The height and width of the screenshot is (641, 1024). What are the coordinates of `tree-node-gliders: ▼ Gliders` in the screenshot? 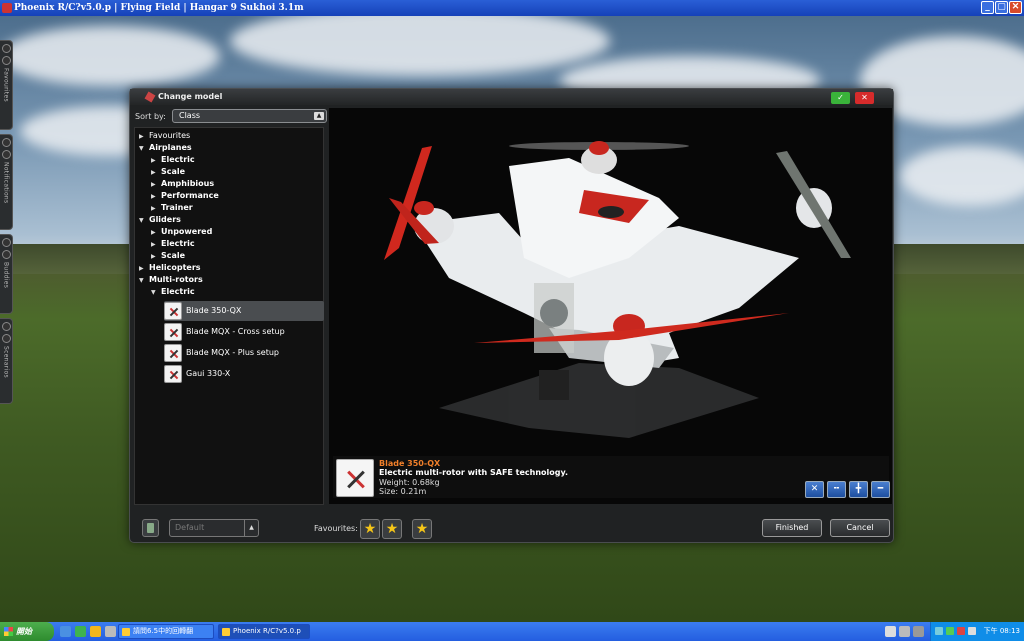 It's located at (160, 220).